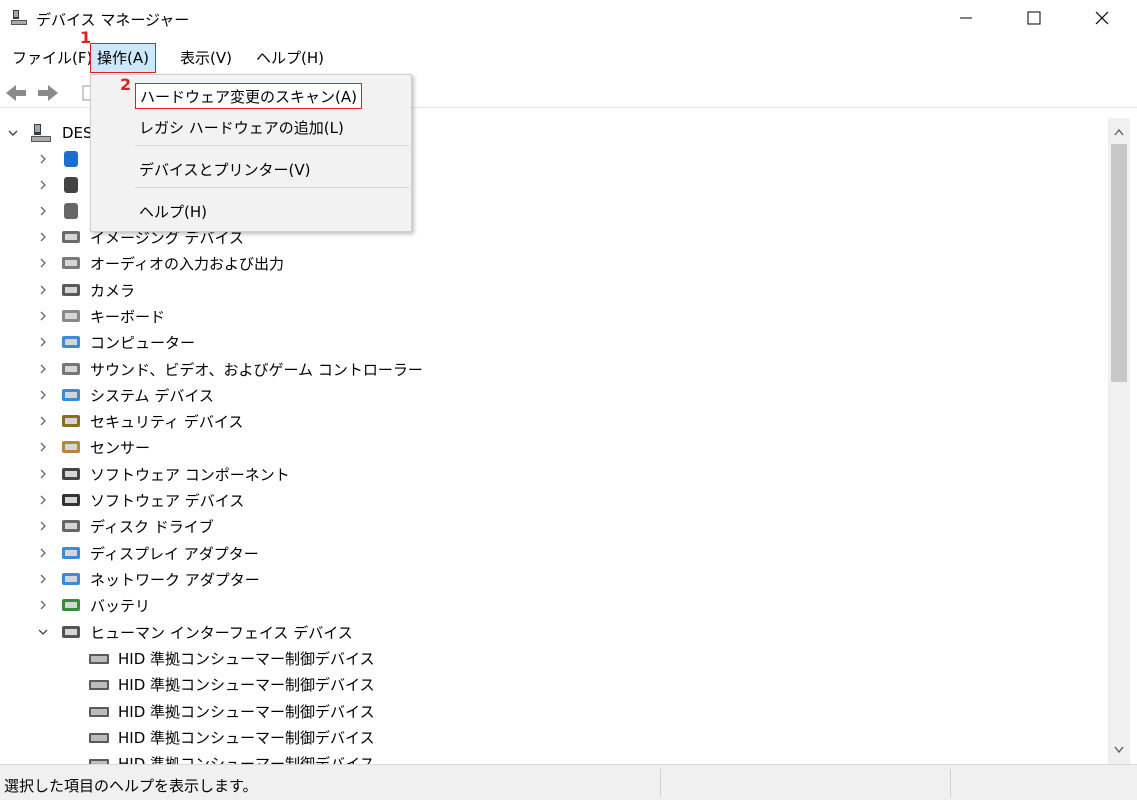  What do you see at coordinates (41, 133) in the screenshot?
I see `computer-root-icon` at bounding box center [41, 133].